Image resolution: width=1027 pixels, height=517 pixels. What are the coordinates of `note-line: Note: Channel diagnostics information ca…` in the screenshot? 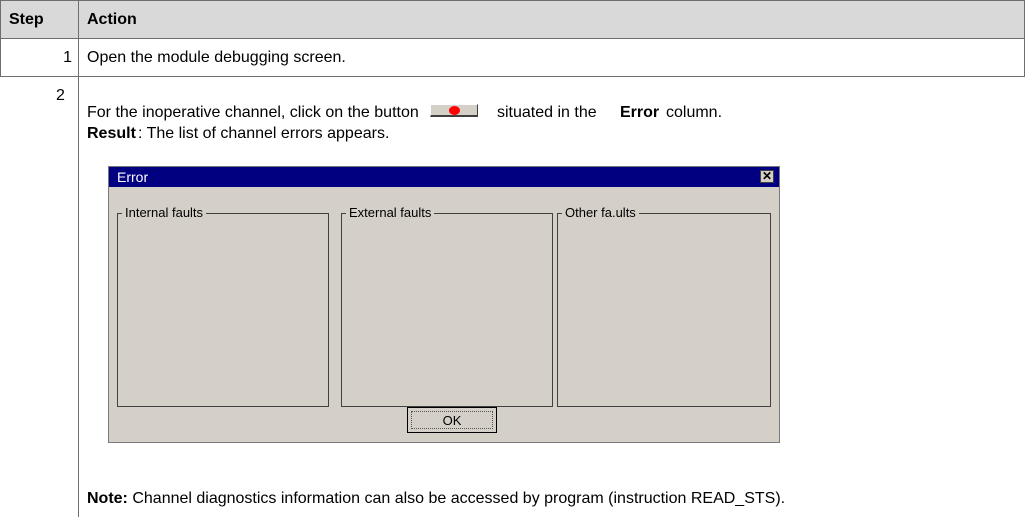 It's located at (436, 499).